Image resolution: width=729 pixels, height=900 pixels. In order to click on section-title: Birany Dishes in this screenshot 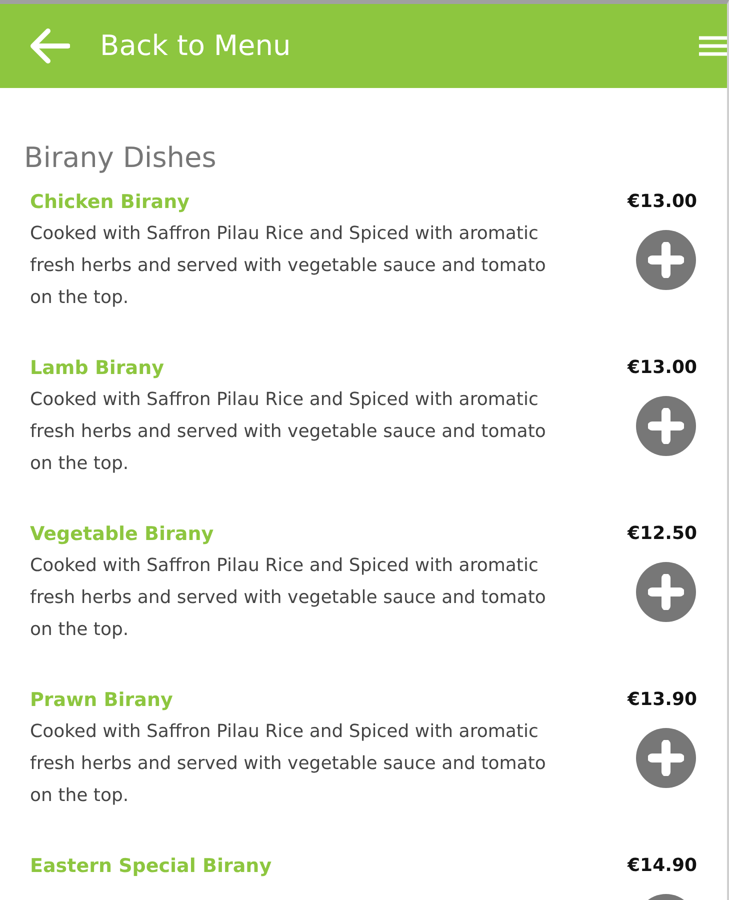, I will do `click(121, 158)`.